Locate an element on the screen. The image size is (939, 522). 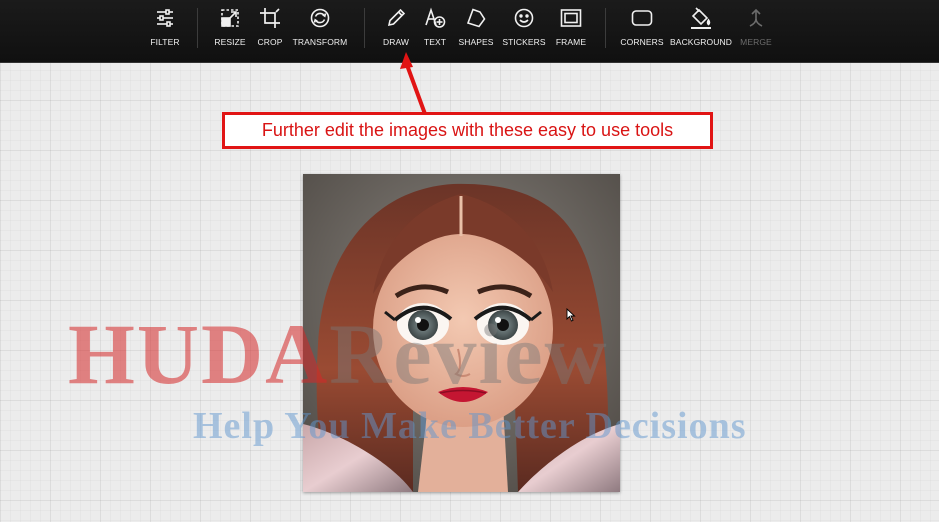
smiley-icon is located at coordinates (524, 18).